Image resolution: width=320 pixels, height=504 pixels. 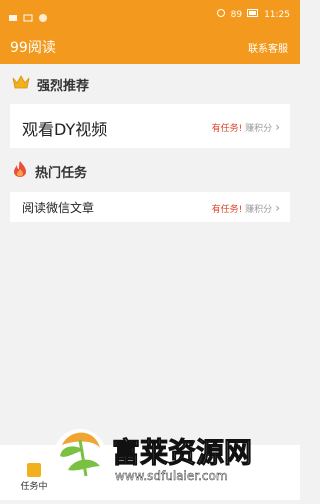 I want to click on section-recommended-label: 强烈推荐, so click(x=63, y=86).